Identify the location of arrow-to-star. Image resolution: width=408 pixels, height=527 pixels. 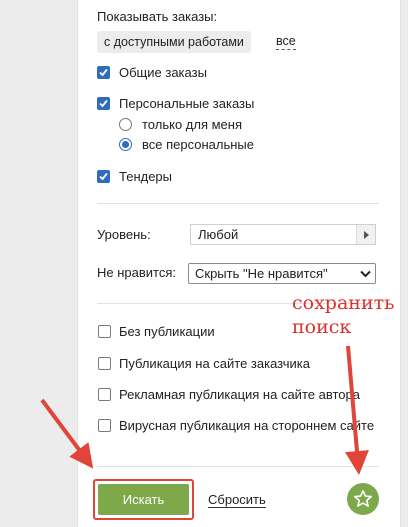
(357, 410).